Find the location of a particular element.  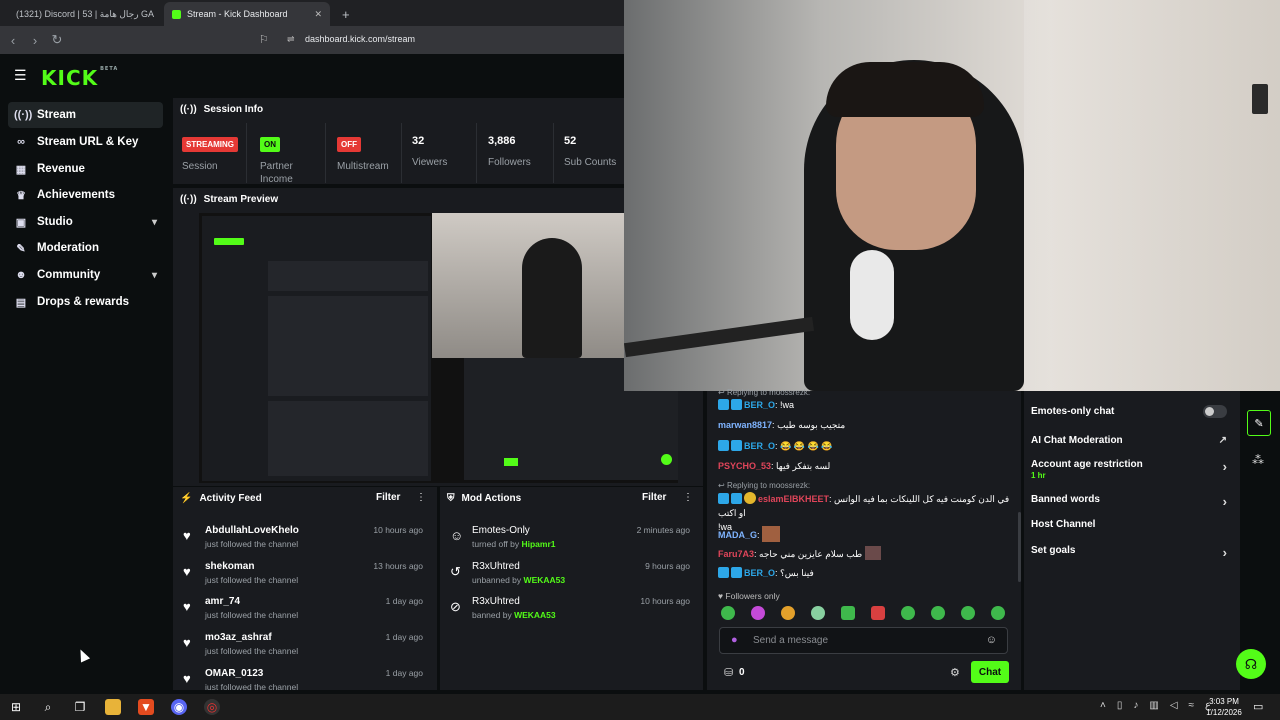

chat-input: ● Send a message ☺ is located at coordinates (863, 640).